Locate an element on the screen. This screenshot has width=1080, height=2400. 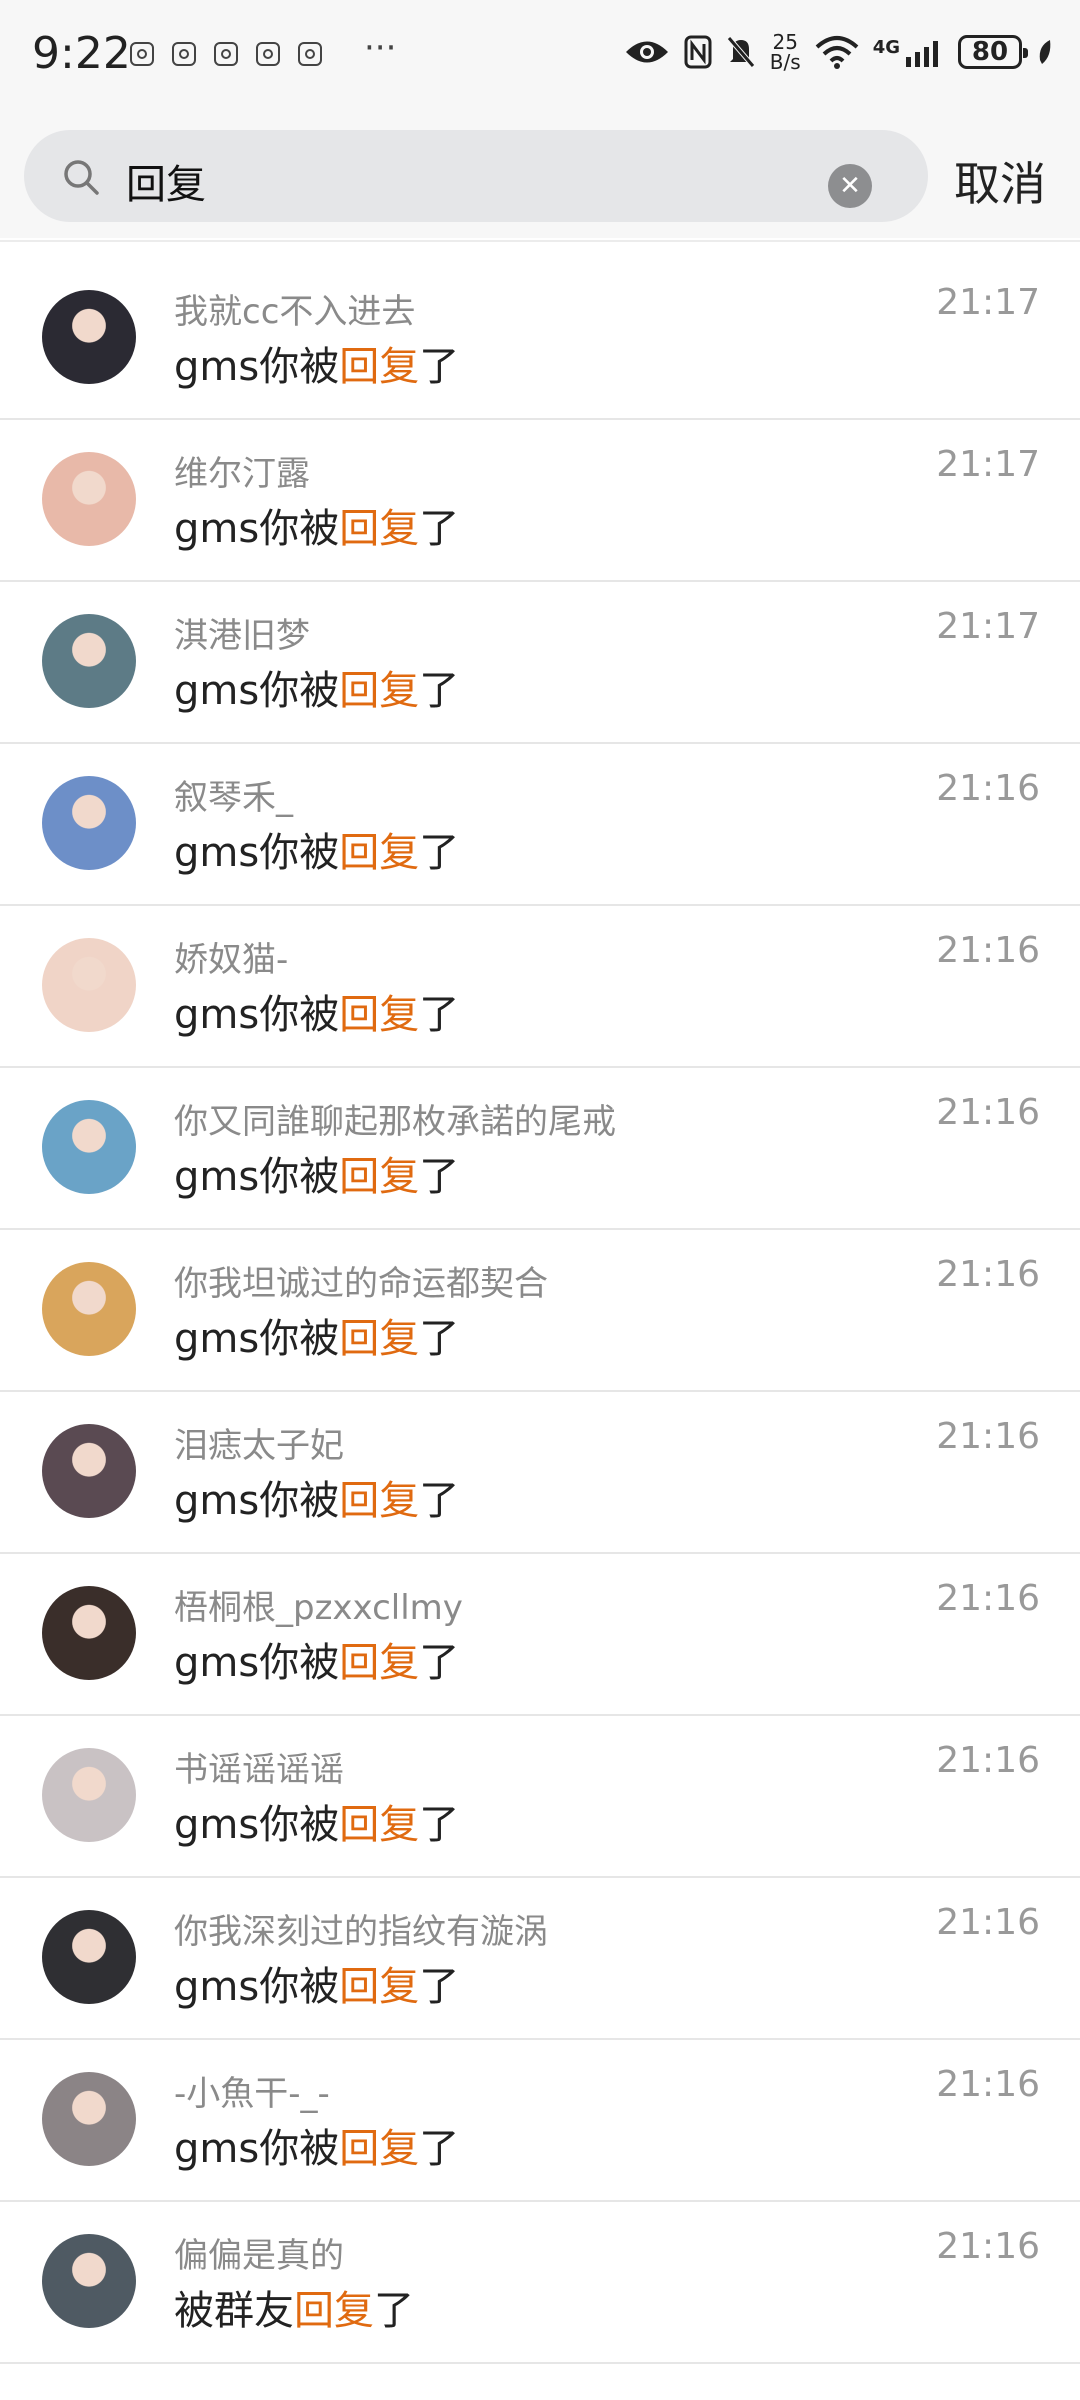
list-item: 我就cc不入进去 gms你被回复了 21:17 is located at coordinates (540, 339).